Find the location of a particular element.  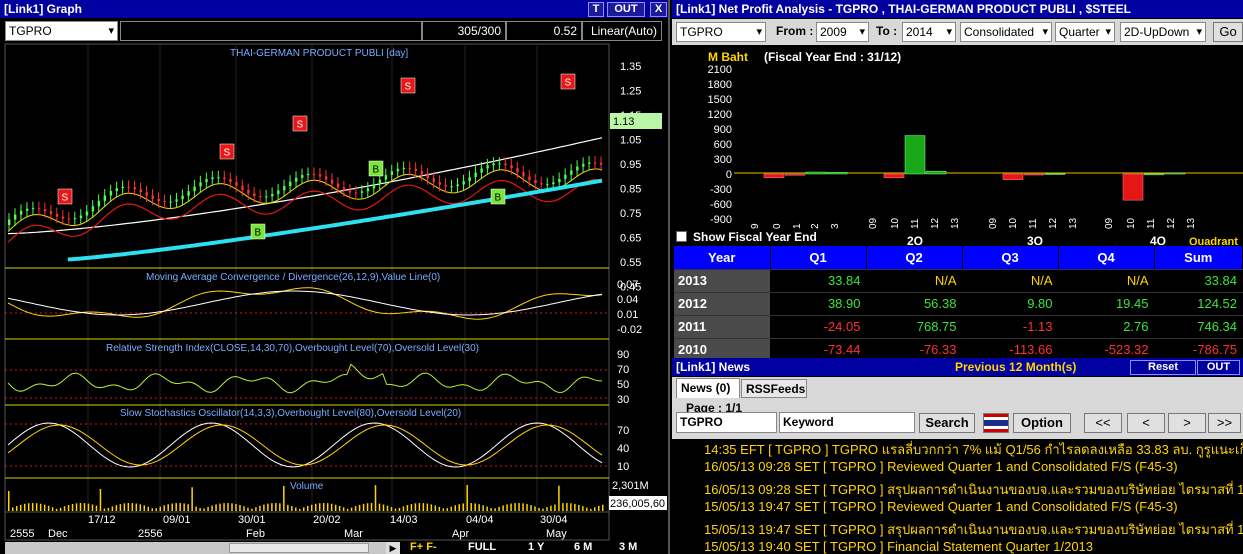

scroll-right-arrow: ▶ is located at coordinates (393, 548).